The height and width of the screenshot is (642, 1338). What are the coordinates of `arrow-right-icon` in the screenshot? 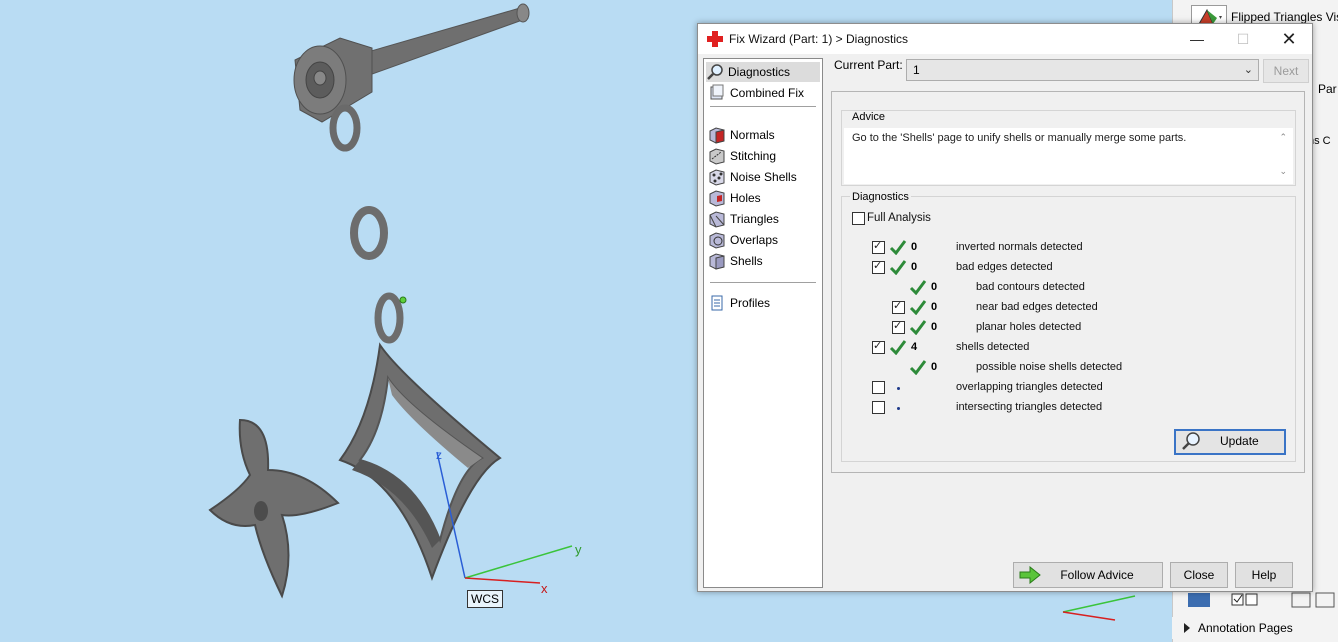 It's located at (1030, 575).